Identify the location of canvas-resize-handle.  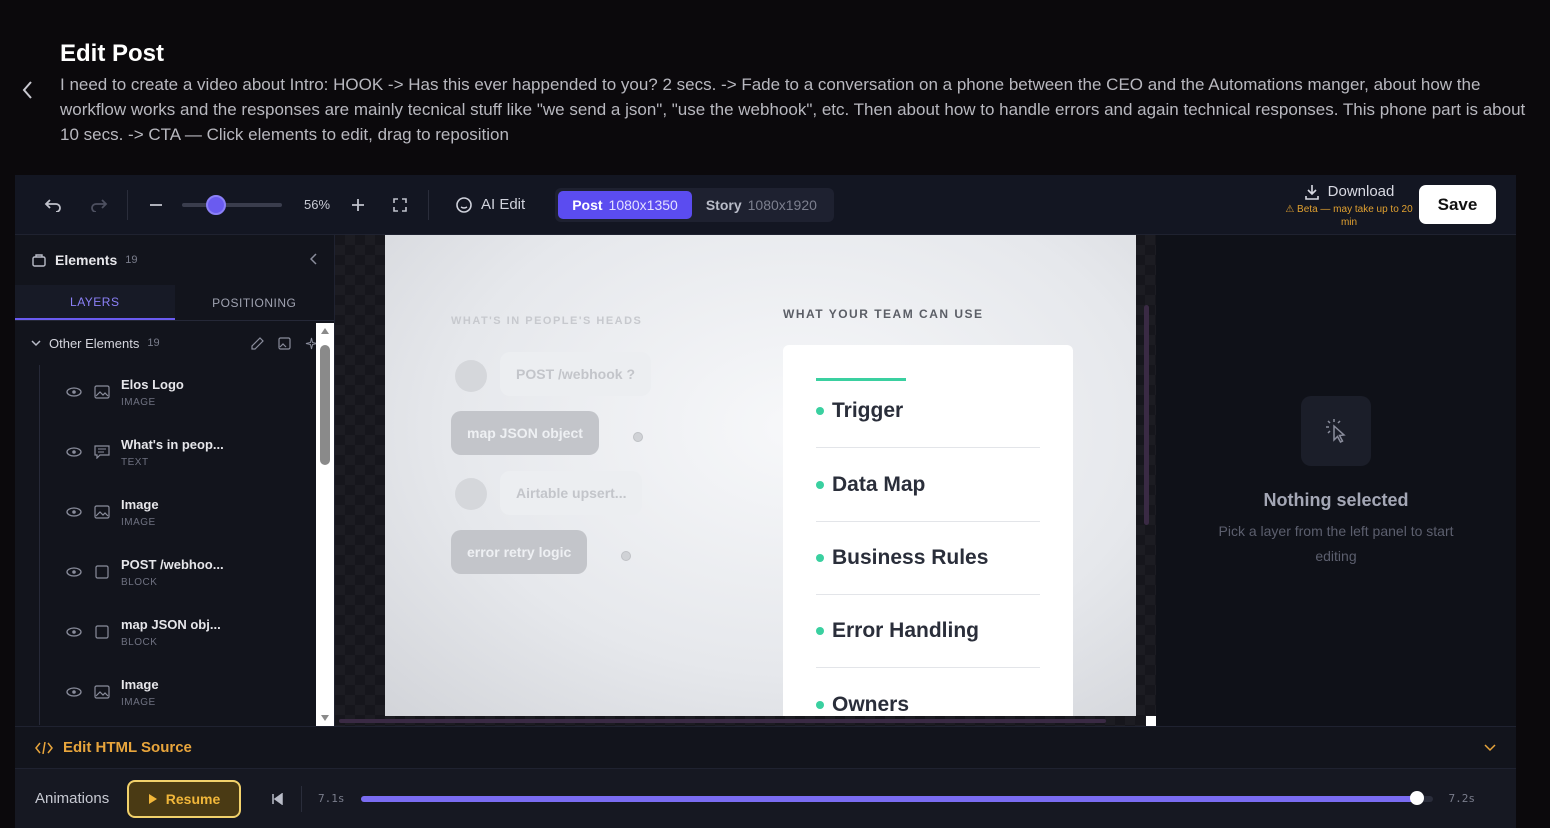
(1151, 721).